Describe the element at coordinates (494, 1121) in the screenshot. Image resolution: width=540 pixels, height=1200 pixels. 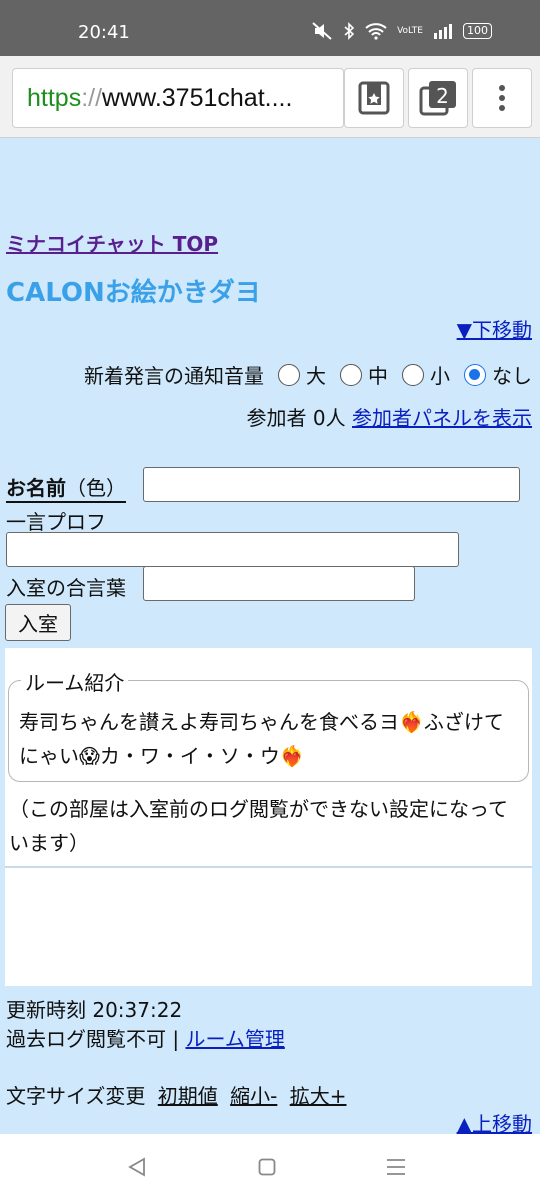
I see `scroll-up-link: ▲上移動` at that location.